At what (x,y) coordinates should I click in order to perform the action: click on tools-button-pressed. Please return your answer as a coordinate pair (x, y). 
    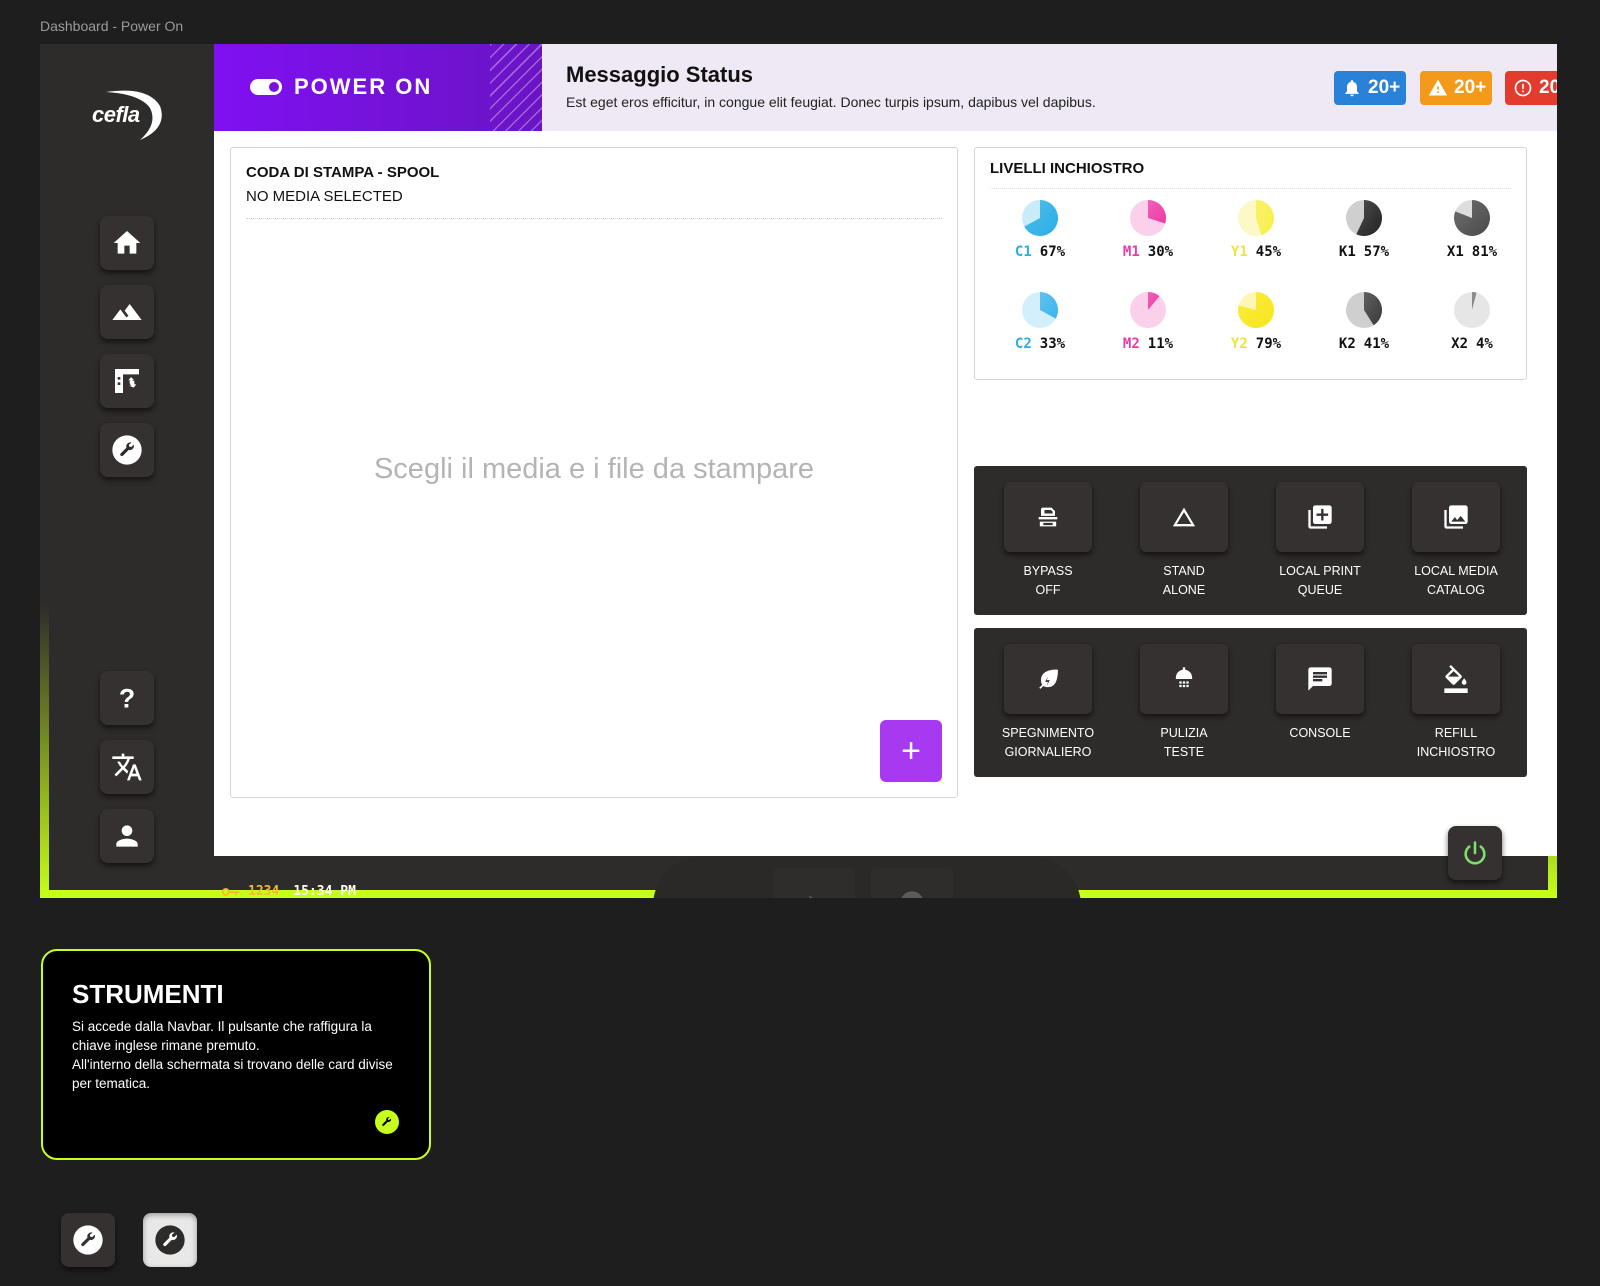
    Looking at the image, I should click on (170, 1240).